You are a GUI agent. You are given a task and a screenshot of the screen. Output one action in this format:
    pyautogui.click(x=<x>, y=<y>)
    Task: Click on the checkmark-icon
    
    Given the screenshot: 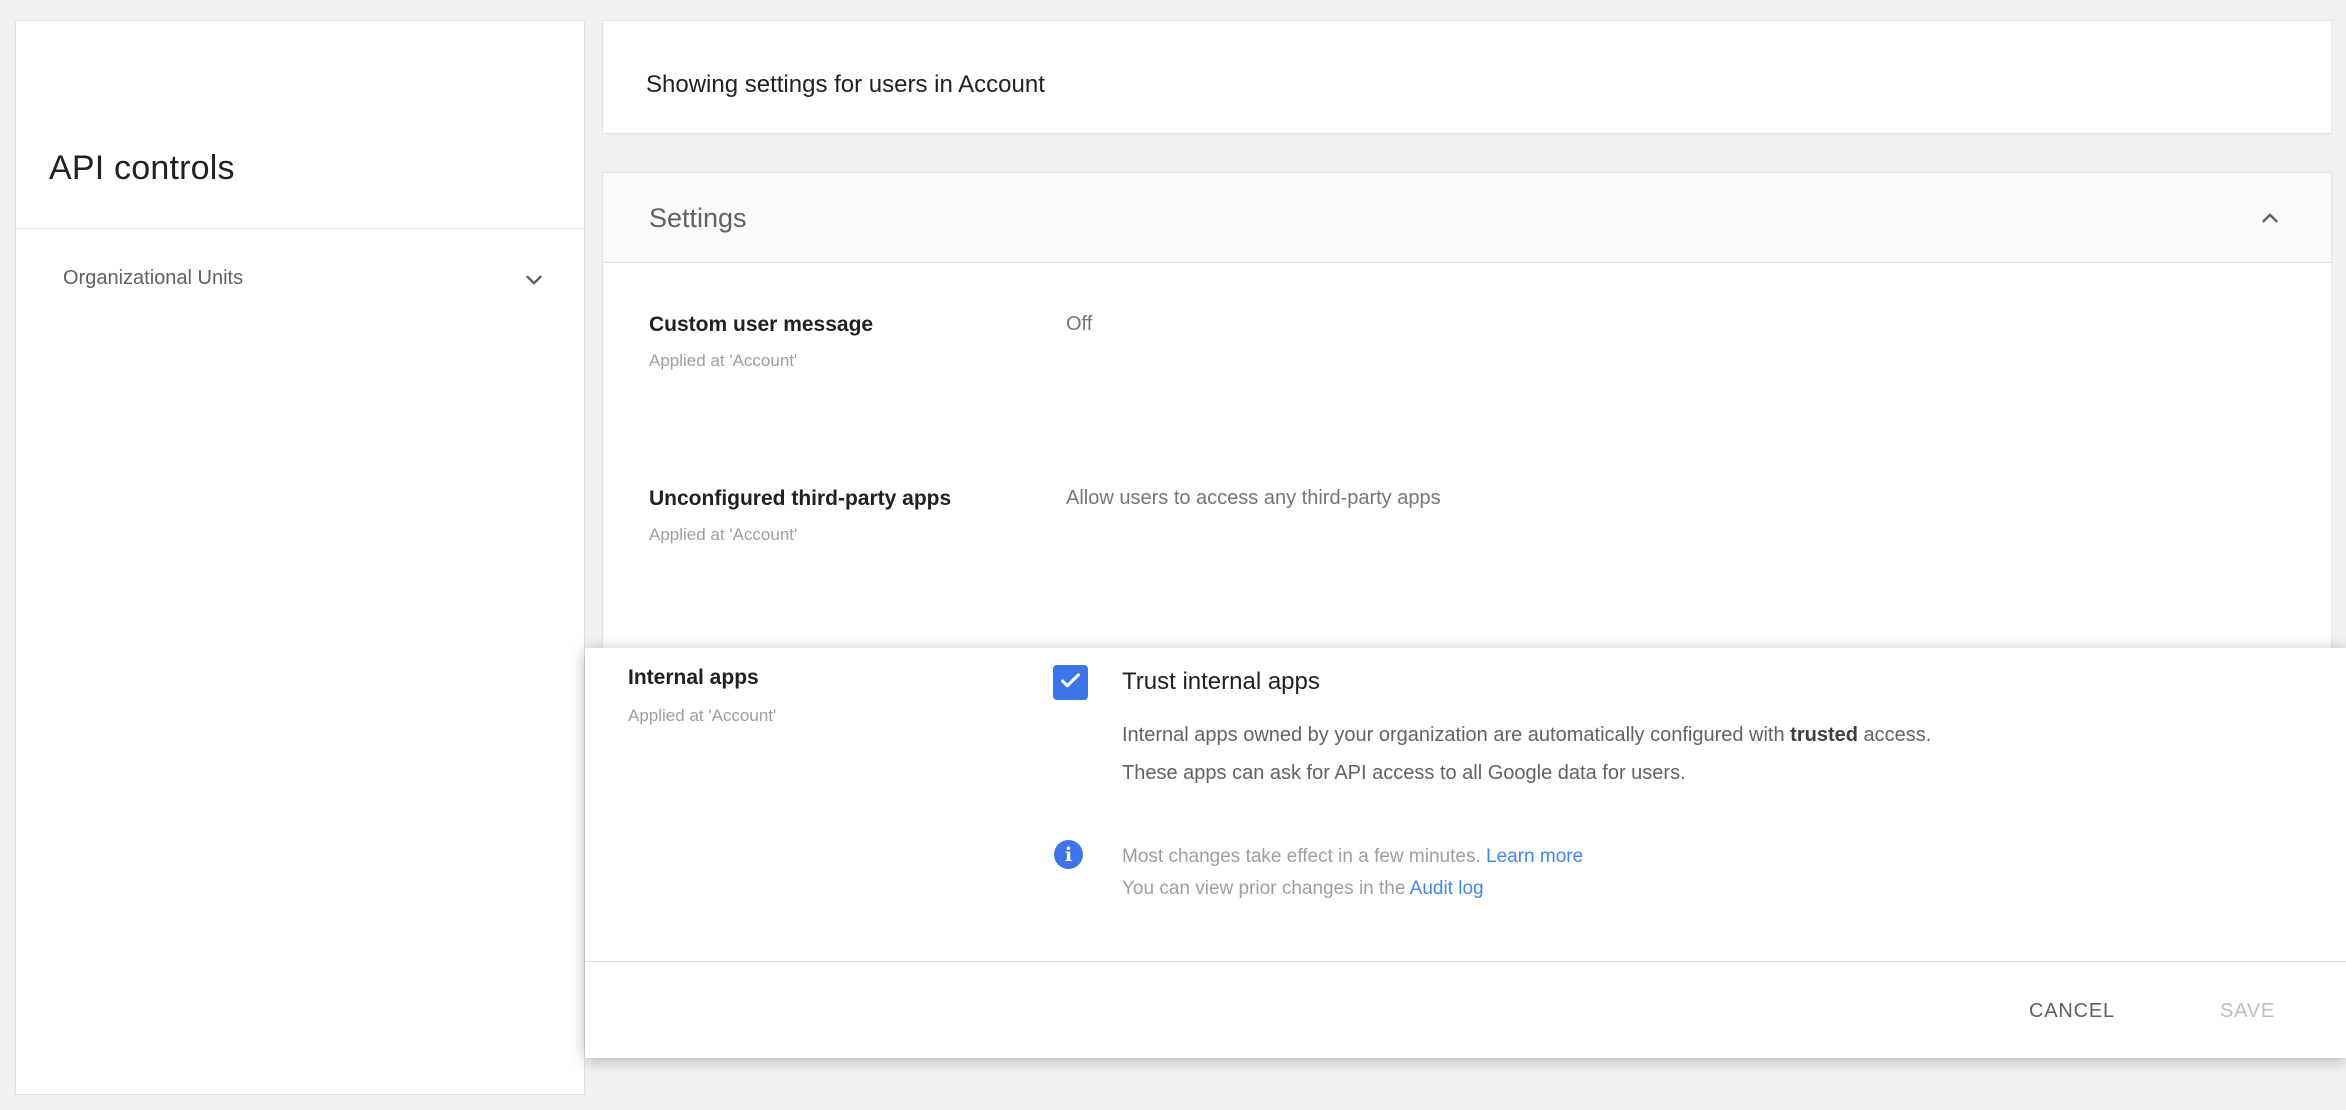 What is the action you would take?
    pyautogui.click(x=1070, y=683)
    